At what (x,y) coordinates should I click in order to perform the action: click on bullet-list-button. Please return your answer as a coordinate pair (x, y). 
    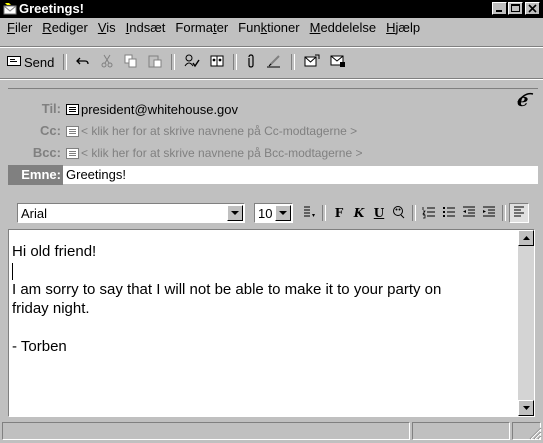
    Looking at the image, I should click on (449, 213).